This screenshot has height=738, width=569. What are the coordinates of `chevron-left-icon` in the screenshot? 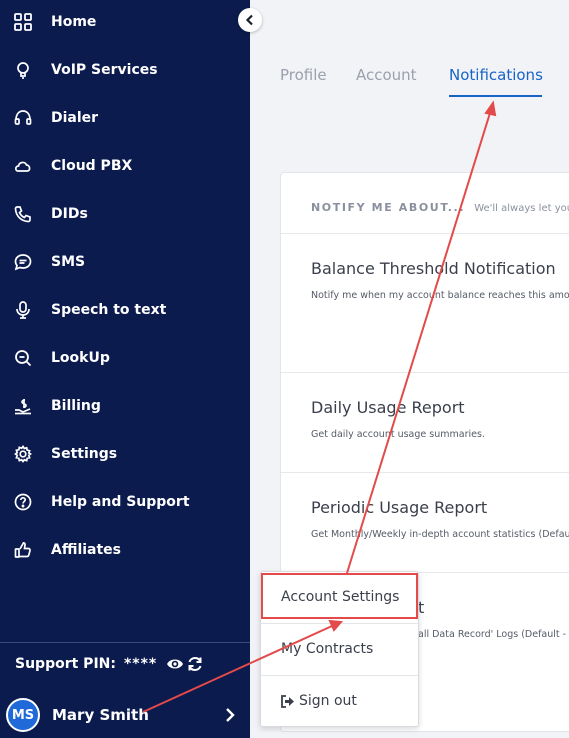 It's located at (249, 20).